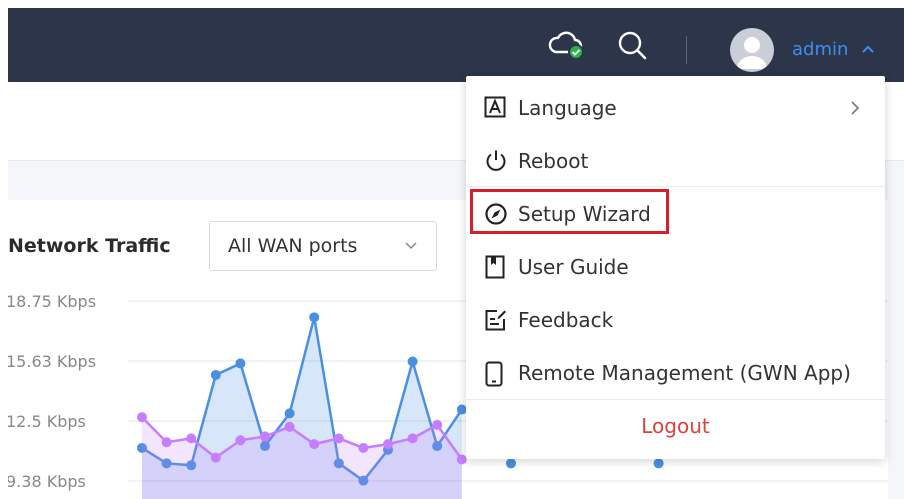  What do you see at coordinates (494, 374) in the screenshot?
I see `phone-icon` at bounding box center [494, 374].